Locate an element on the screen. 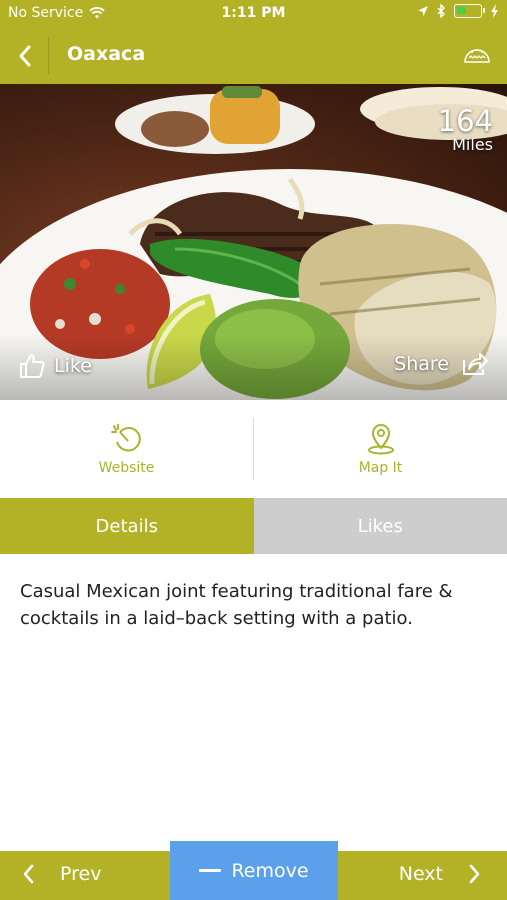 The height and width of the screenshot is (900, 507). header-divider is located at coordinates (48, 55).